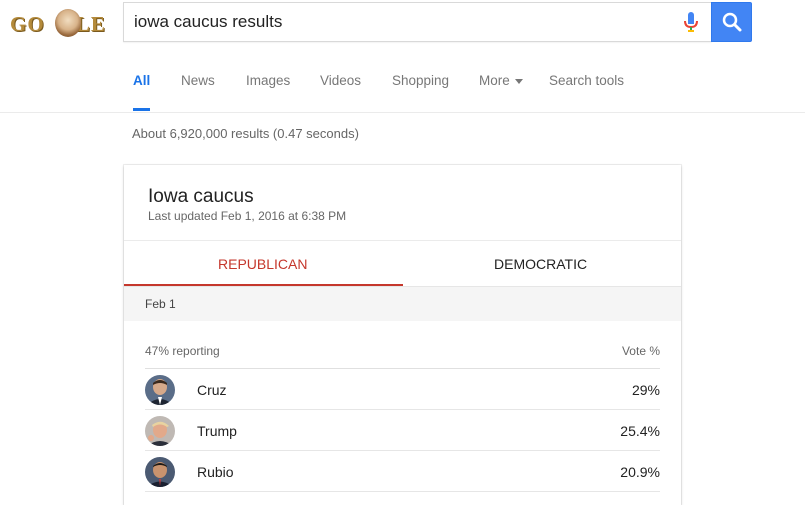  Describe the element at coordinates (402, 430) in the screenshot. I see `candidate-row: Trump 25.4%` at that location.